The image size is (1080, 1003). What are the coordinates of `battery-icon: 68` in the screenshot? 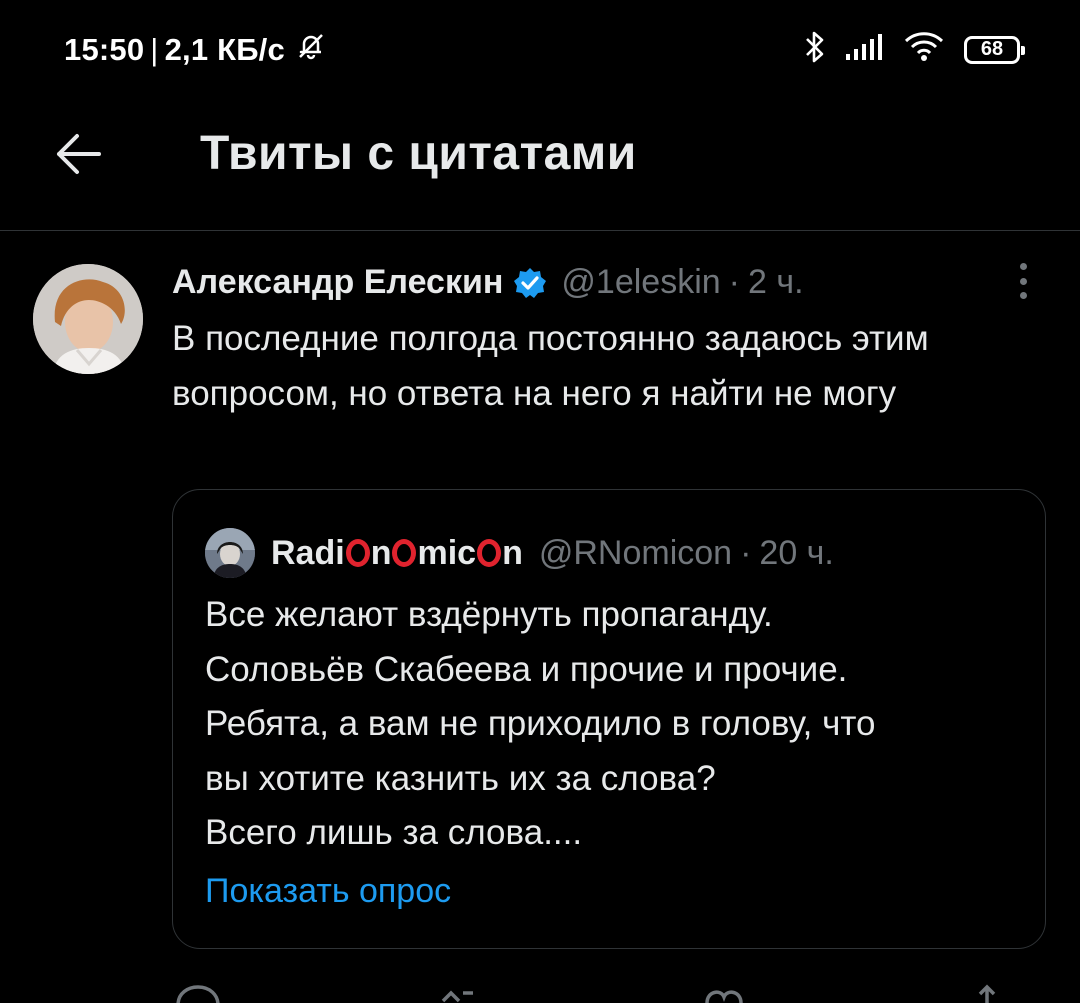 It's located at (994, 49).